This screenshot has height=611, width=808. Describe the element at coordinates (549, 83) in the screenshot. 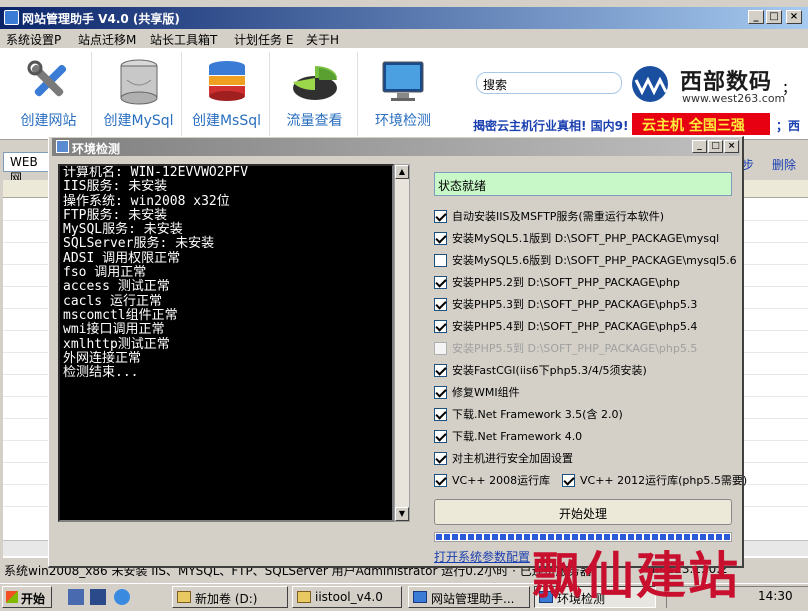

I see `search-input: 搜索` at that location.